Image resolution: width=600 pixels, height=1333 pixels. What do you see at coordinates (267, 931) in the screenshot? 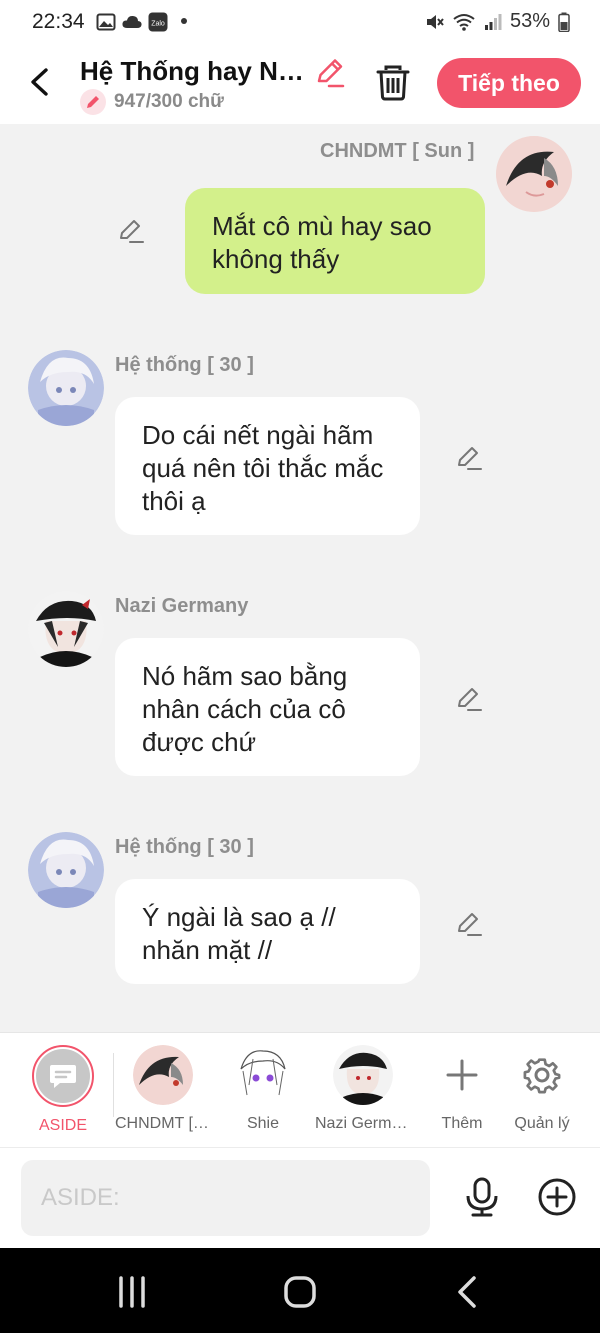
I see `message-bubble: Ý ngài là sao ạ // nhăn mặt //` at bounding box center [267, 931].